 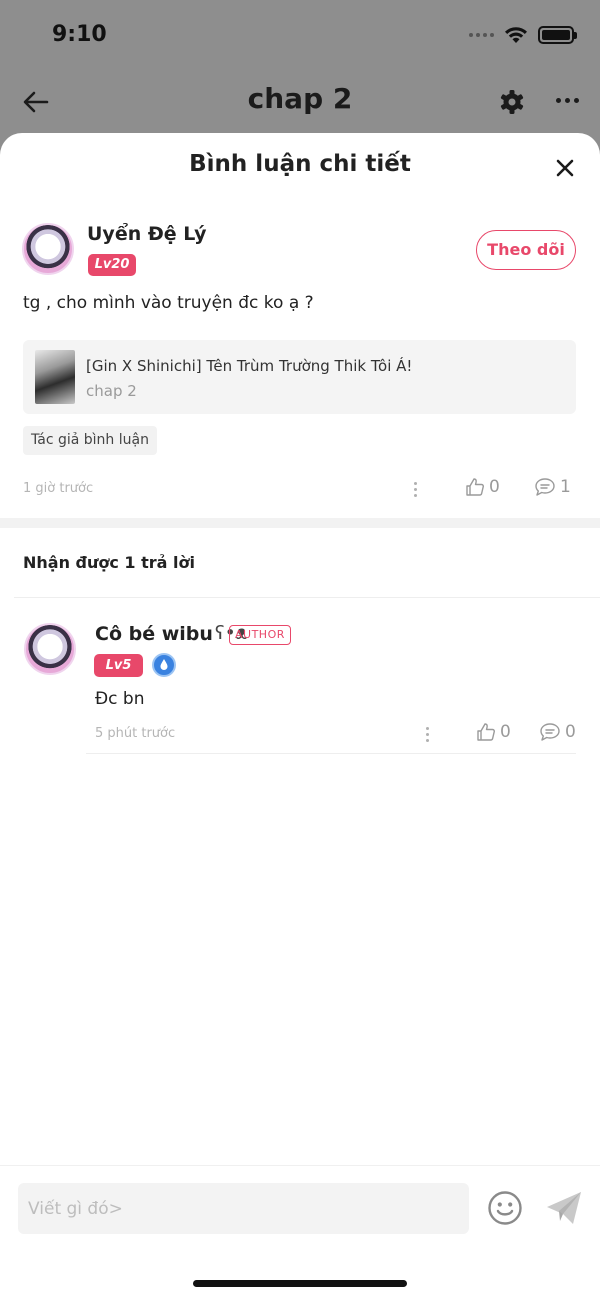 I want to click on reply-button: 1, so click(x=552, y=487).